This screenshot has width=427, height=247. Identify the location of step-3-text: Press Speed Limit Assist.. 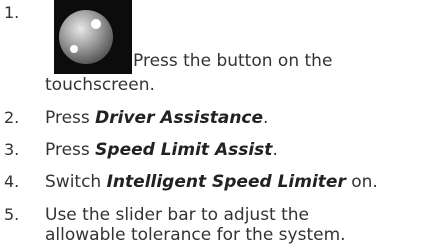
(161, 150).